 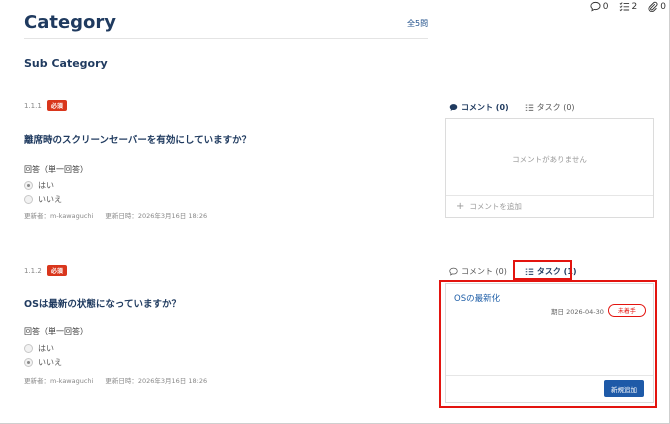 I want to click on tab-tasks: タスク (1), so click(x=551, y=271).